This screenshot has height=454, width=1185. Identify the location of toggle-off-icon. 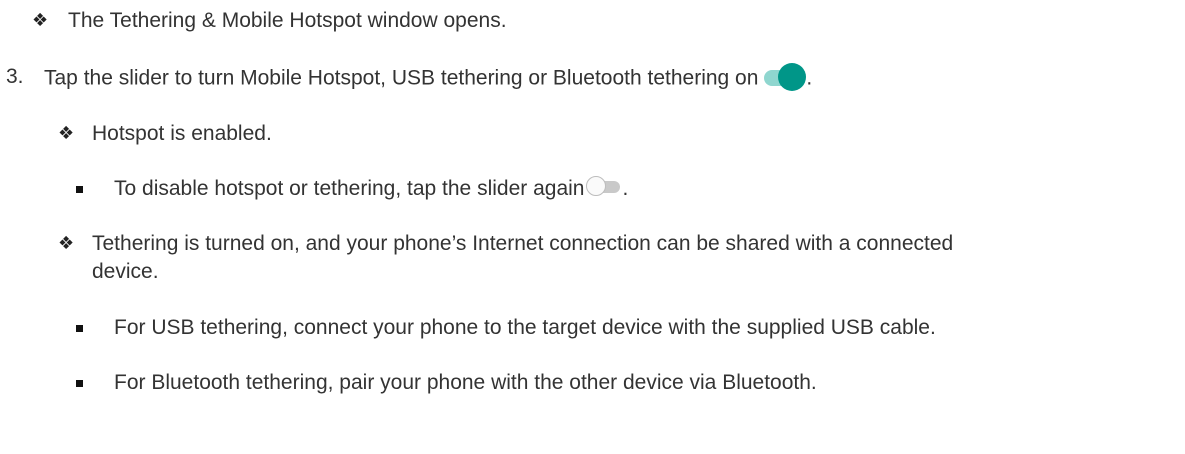
(604, 187).